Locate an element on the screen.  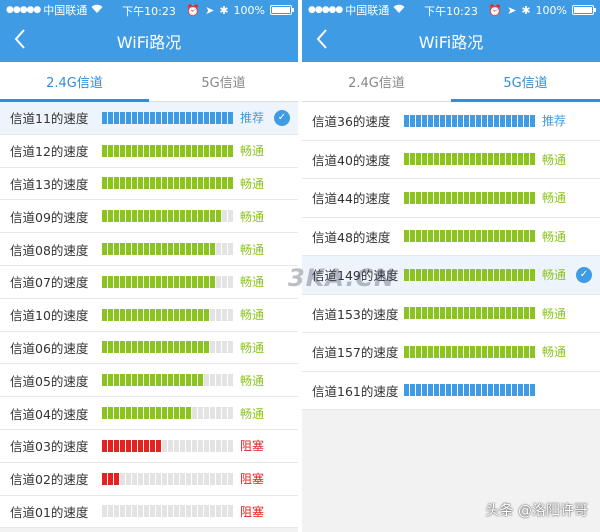
channel-row: 信道02的速度 阻塞 is located at coordinates (149, 479).